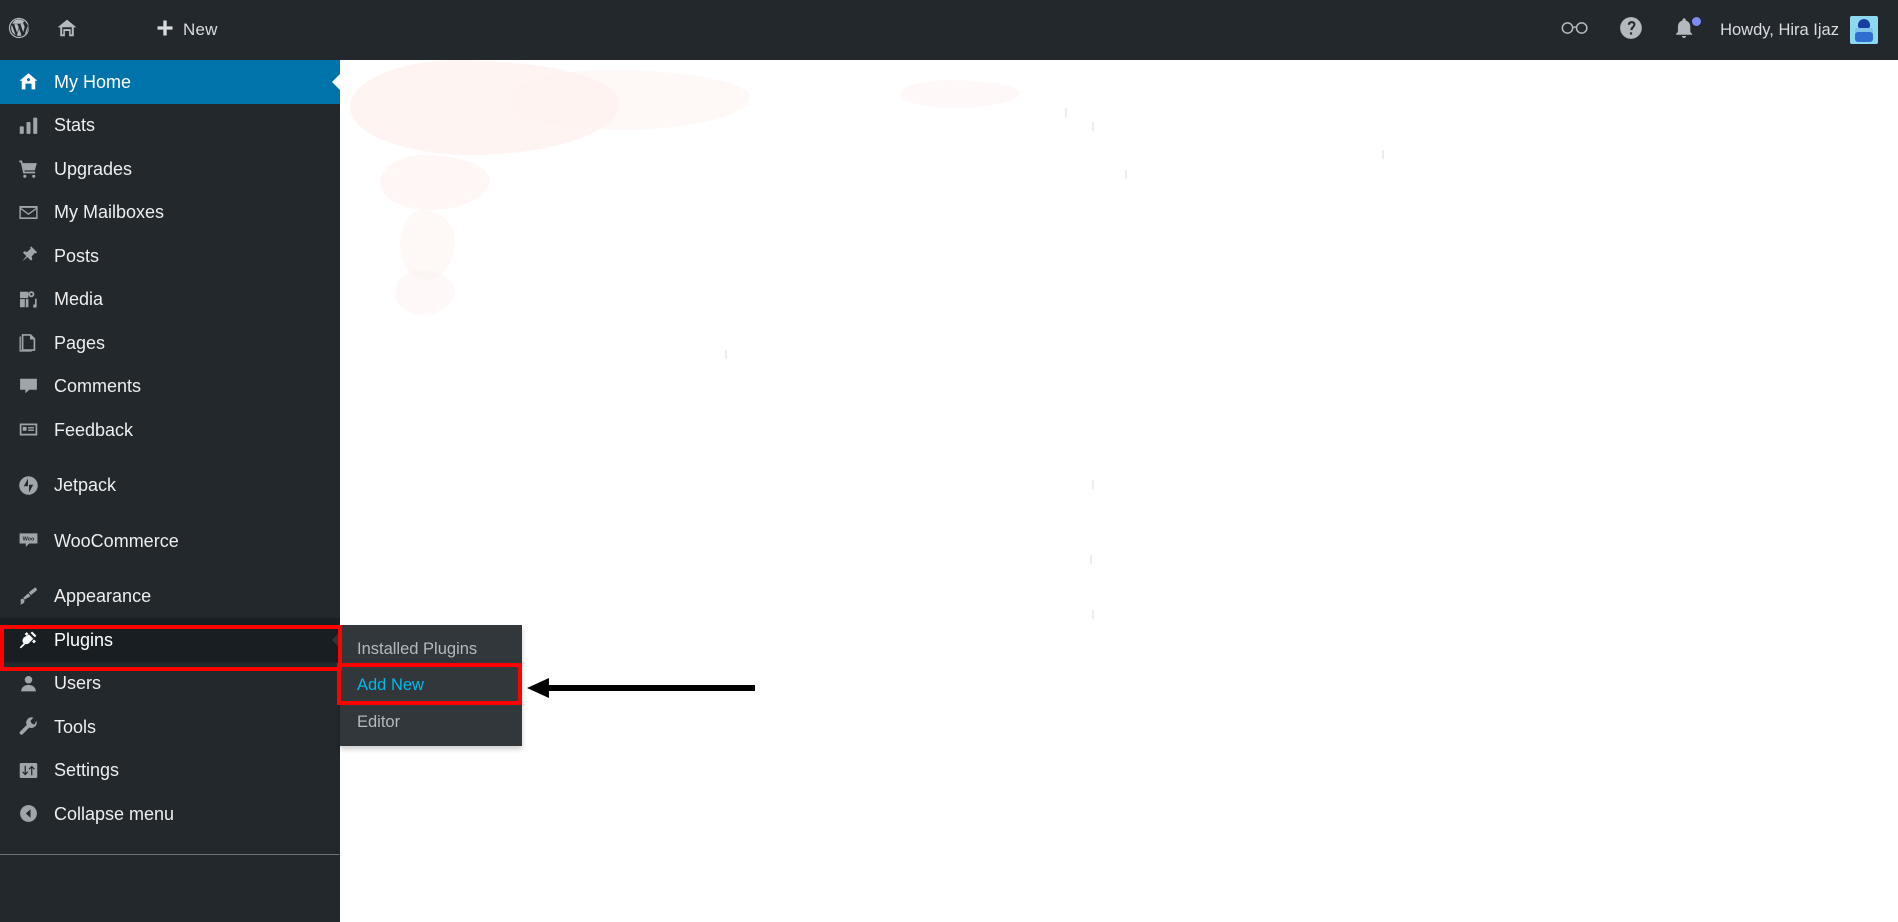 Image resolution: width=1898 pixels, height=922 pixels. I want to click on wrench-icon, so click(28, 726).